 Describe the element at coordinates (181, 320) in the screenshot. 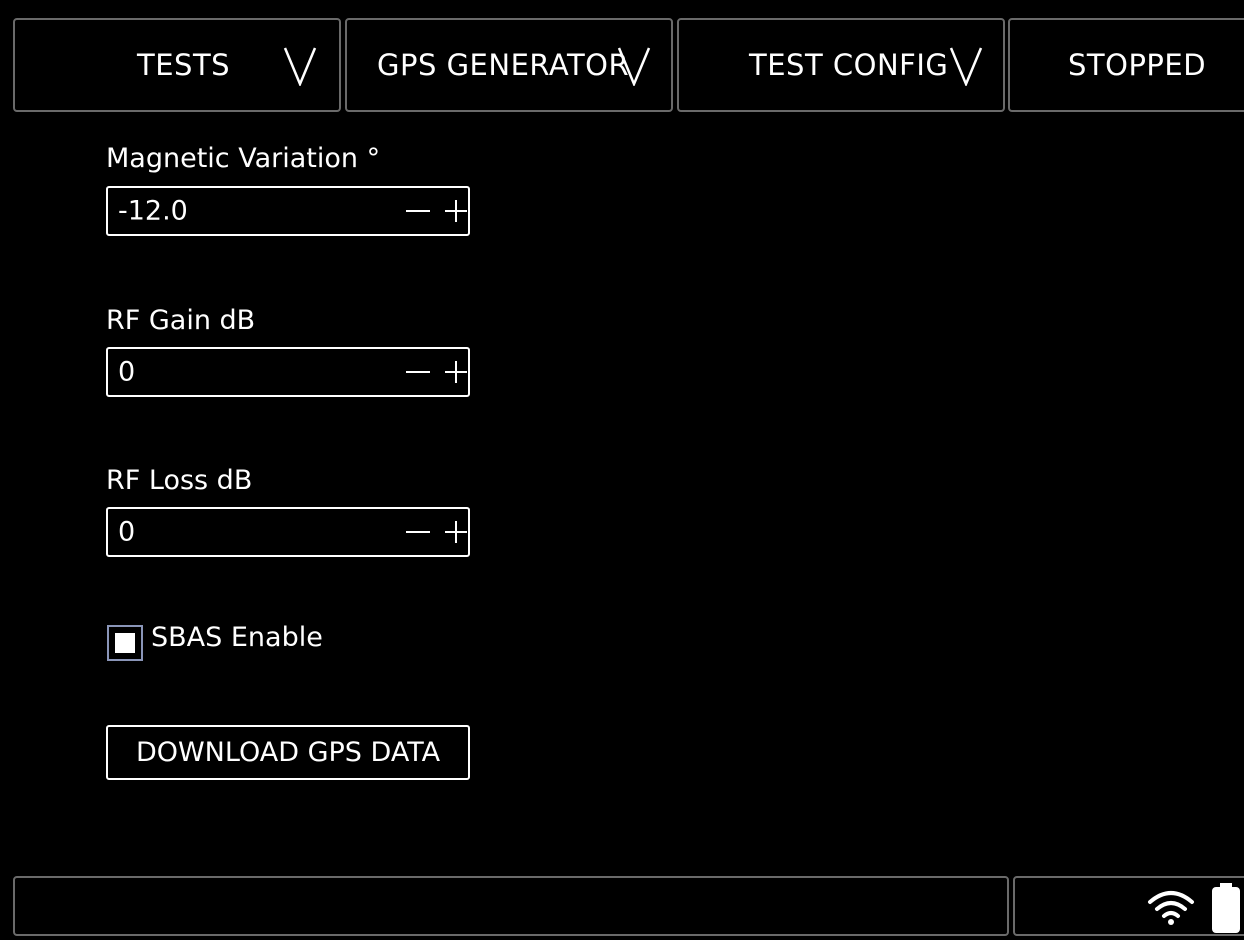

I see `rf-gain-label: RF Gain dB` at that location.